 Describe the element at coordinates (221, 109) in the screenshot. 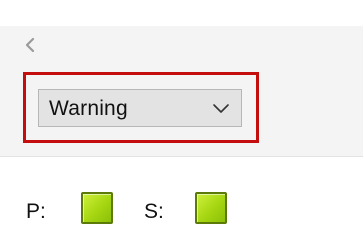

I see `chevron-down-icon` at that location.